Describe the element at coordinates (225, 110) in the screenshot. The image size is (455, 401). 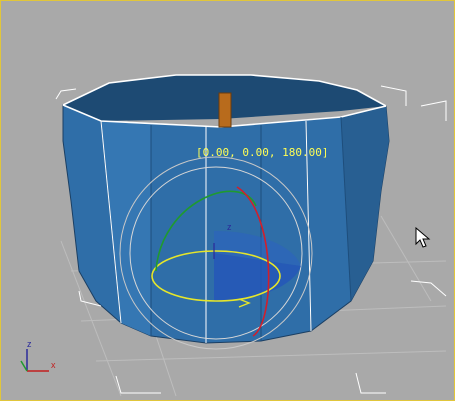
I see `pivot-marker` at that location.